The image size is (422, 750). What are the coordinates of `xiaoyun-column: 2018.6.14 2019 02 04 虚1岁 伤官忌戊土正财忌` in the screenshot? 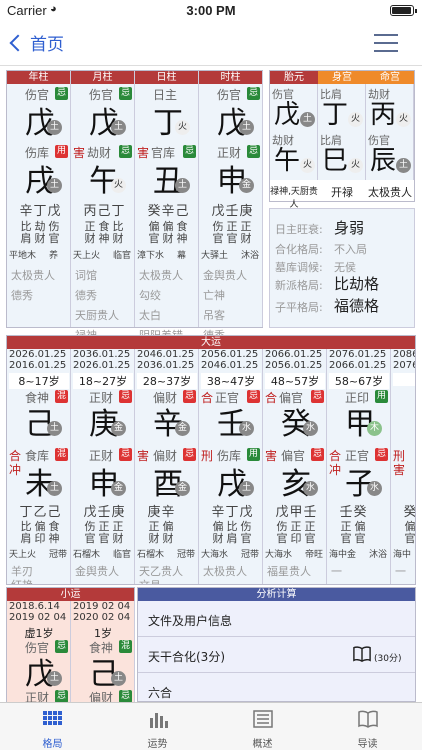 It's located at (39, 651).